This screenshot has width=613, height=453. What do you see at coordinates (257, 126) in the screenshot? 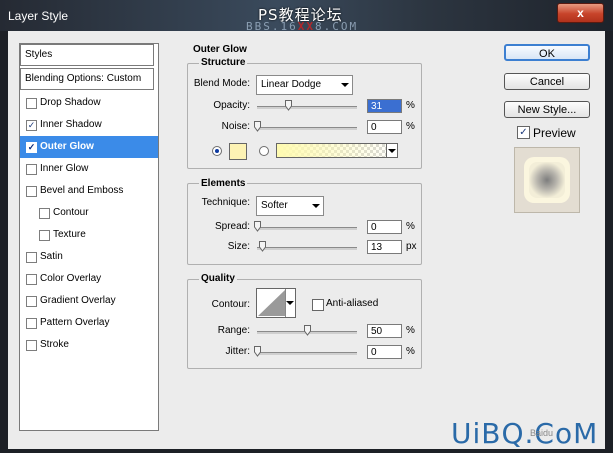
I see `noise-slider-thumb` at bounding box center [257, 126].